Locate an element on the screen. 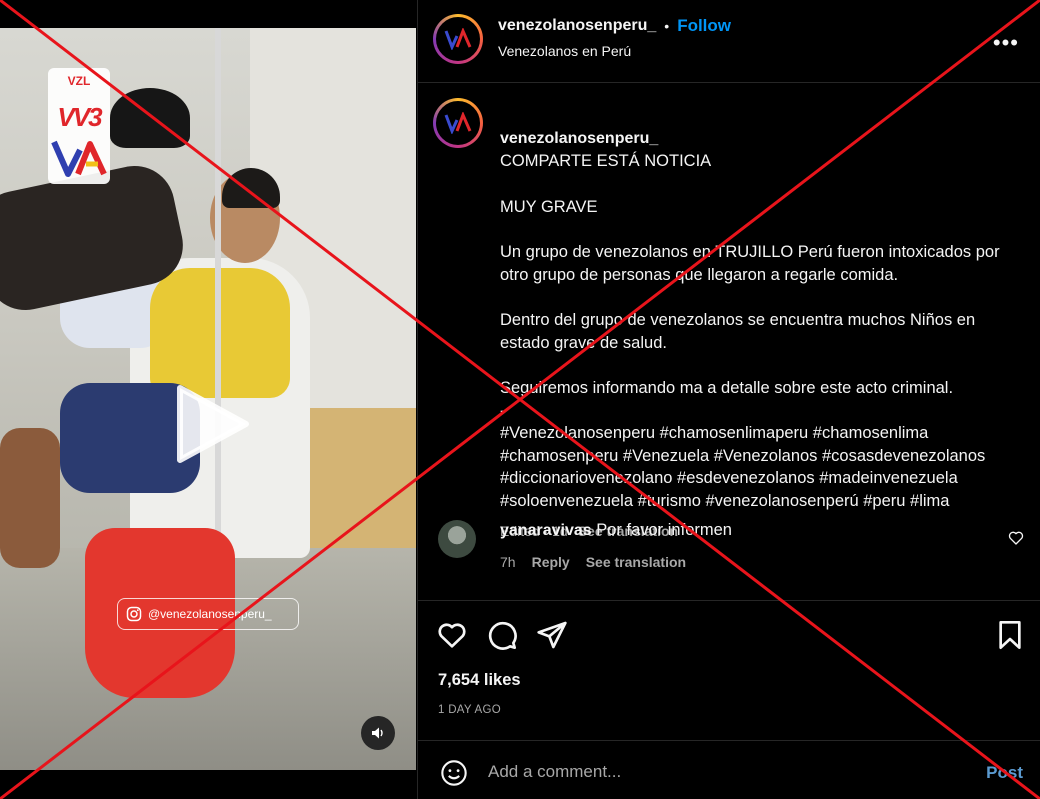 Image resolution: width=1040 pixels, height=799 pixels. comment-see-translation: See translation is located at coordinates (636, 562).